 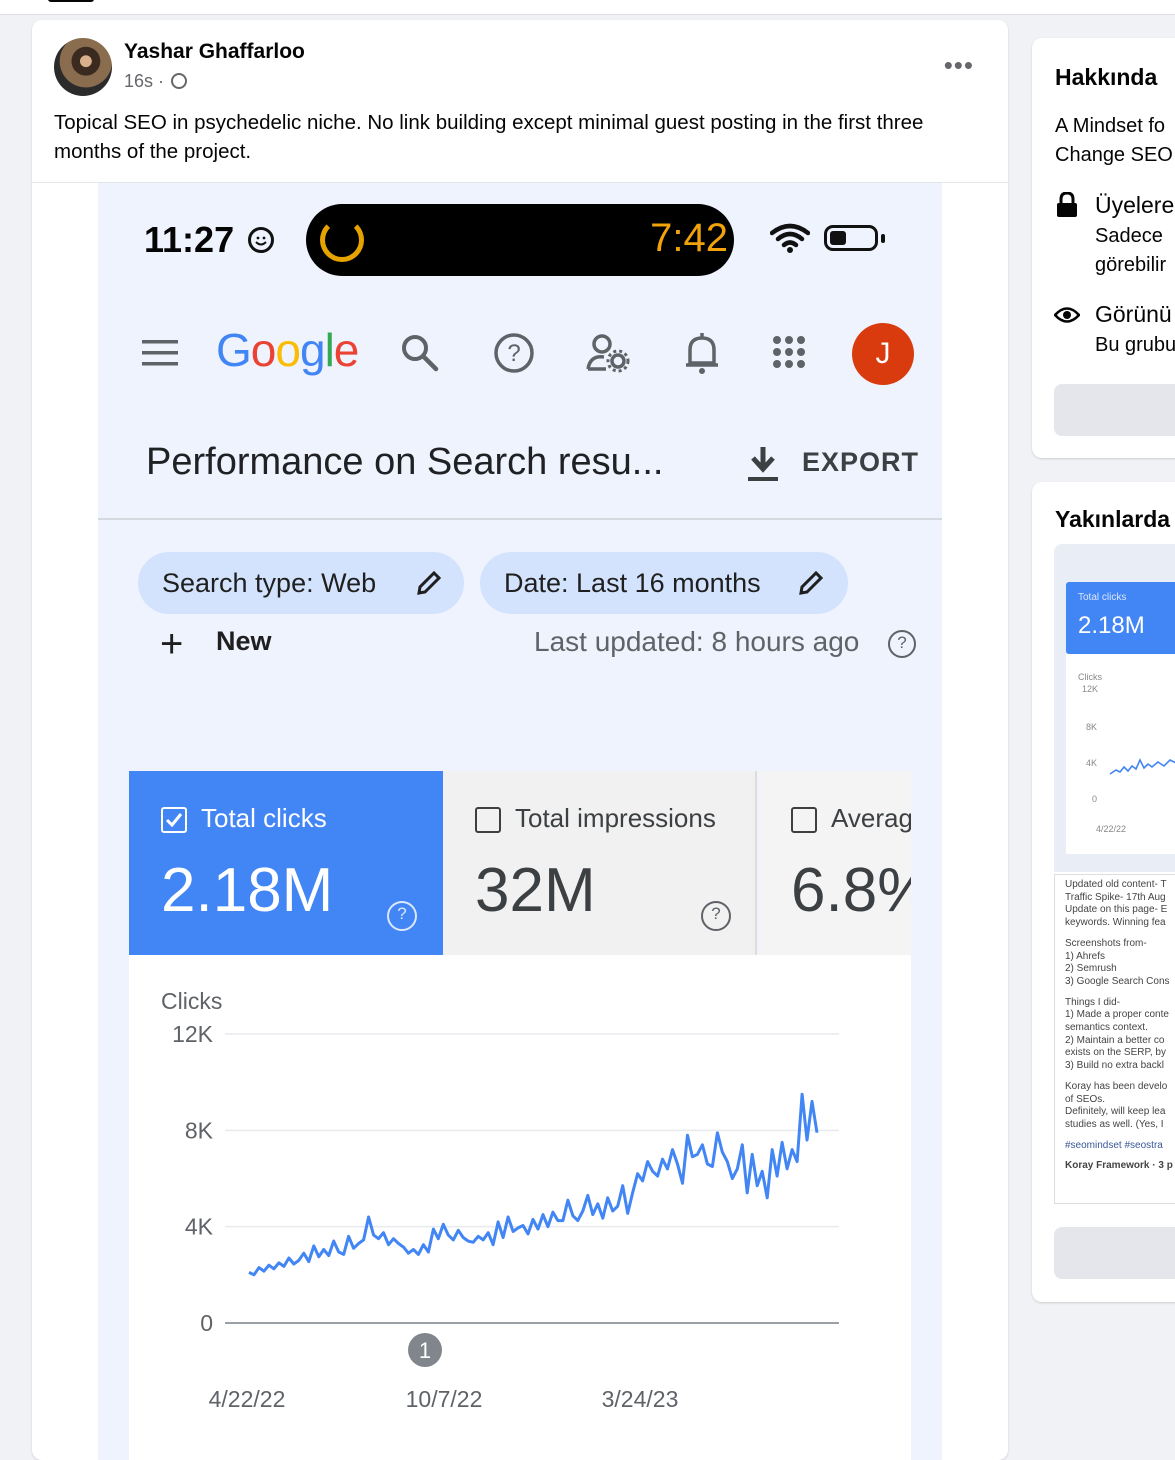 What do you see at coordinates (1142, 766) in the screenshot?
I see `thumbnail-line` at bounding box center [1142, 766].